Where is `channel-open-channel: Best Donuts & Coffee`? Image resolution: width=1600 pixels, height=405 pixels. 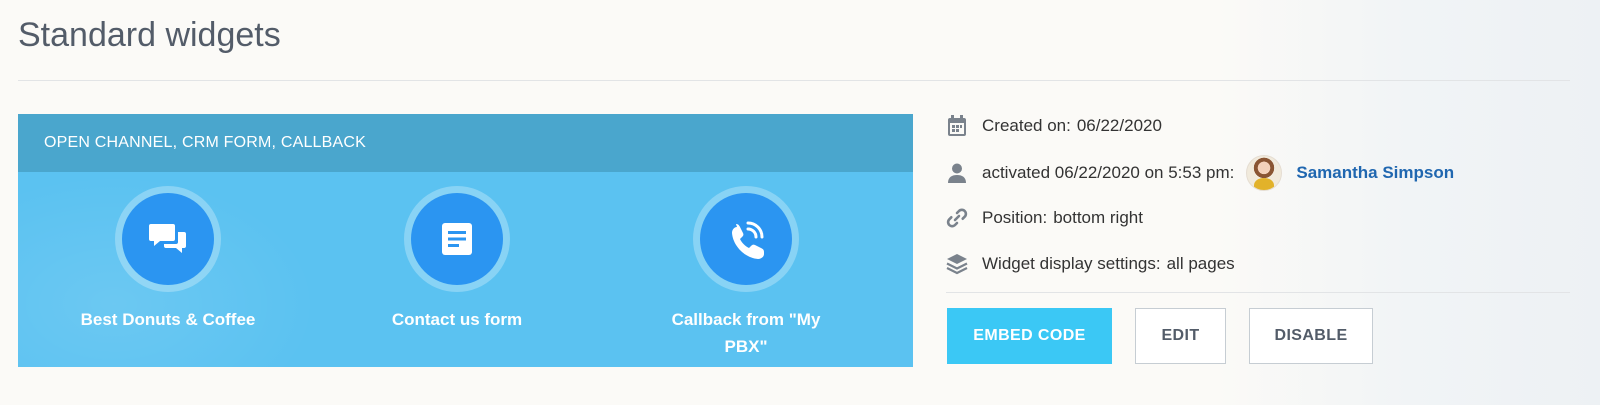 channel-open-channel: Best Donuts & Coffee is located at coordinates (168, 259).